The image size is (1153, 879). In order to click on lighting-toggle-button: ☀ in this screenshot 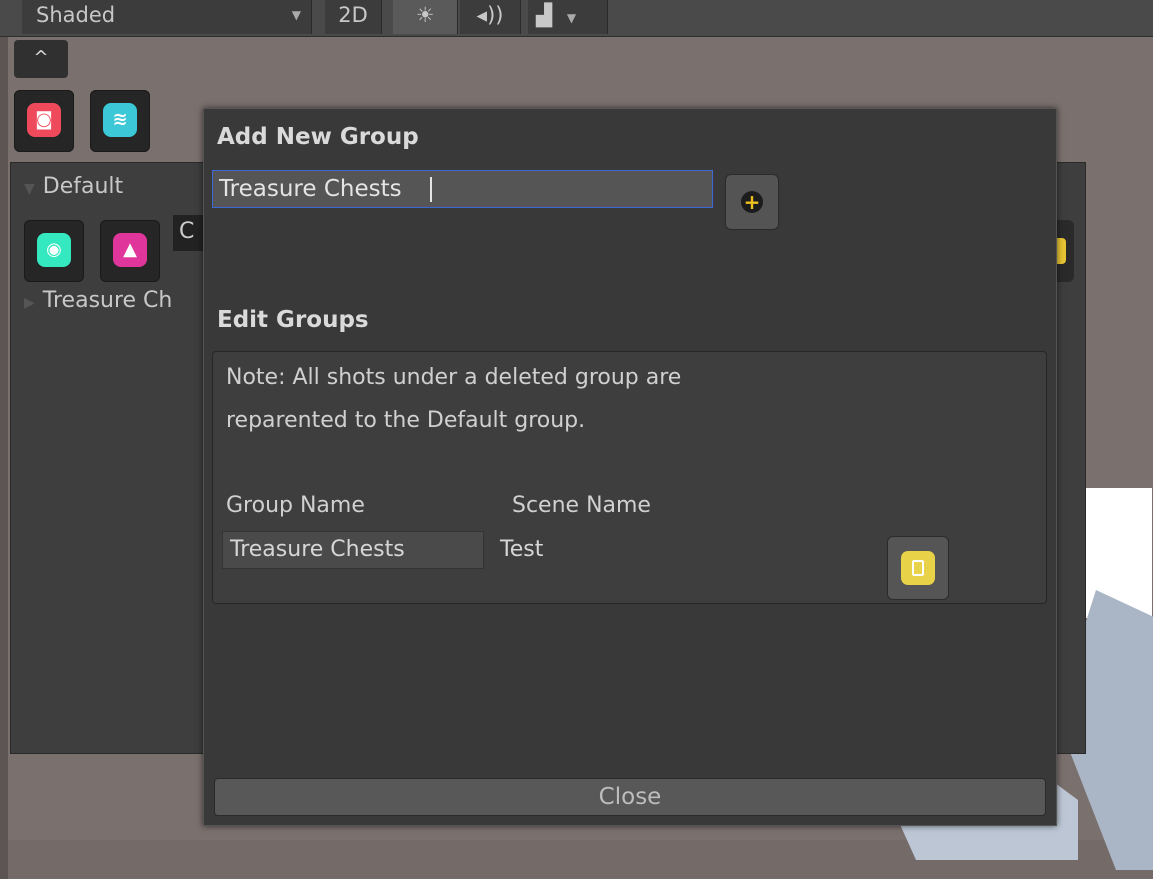, I will do `click(425, 17)`.